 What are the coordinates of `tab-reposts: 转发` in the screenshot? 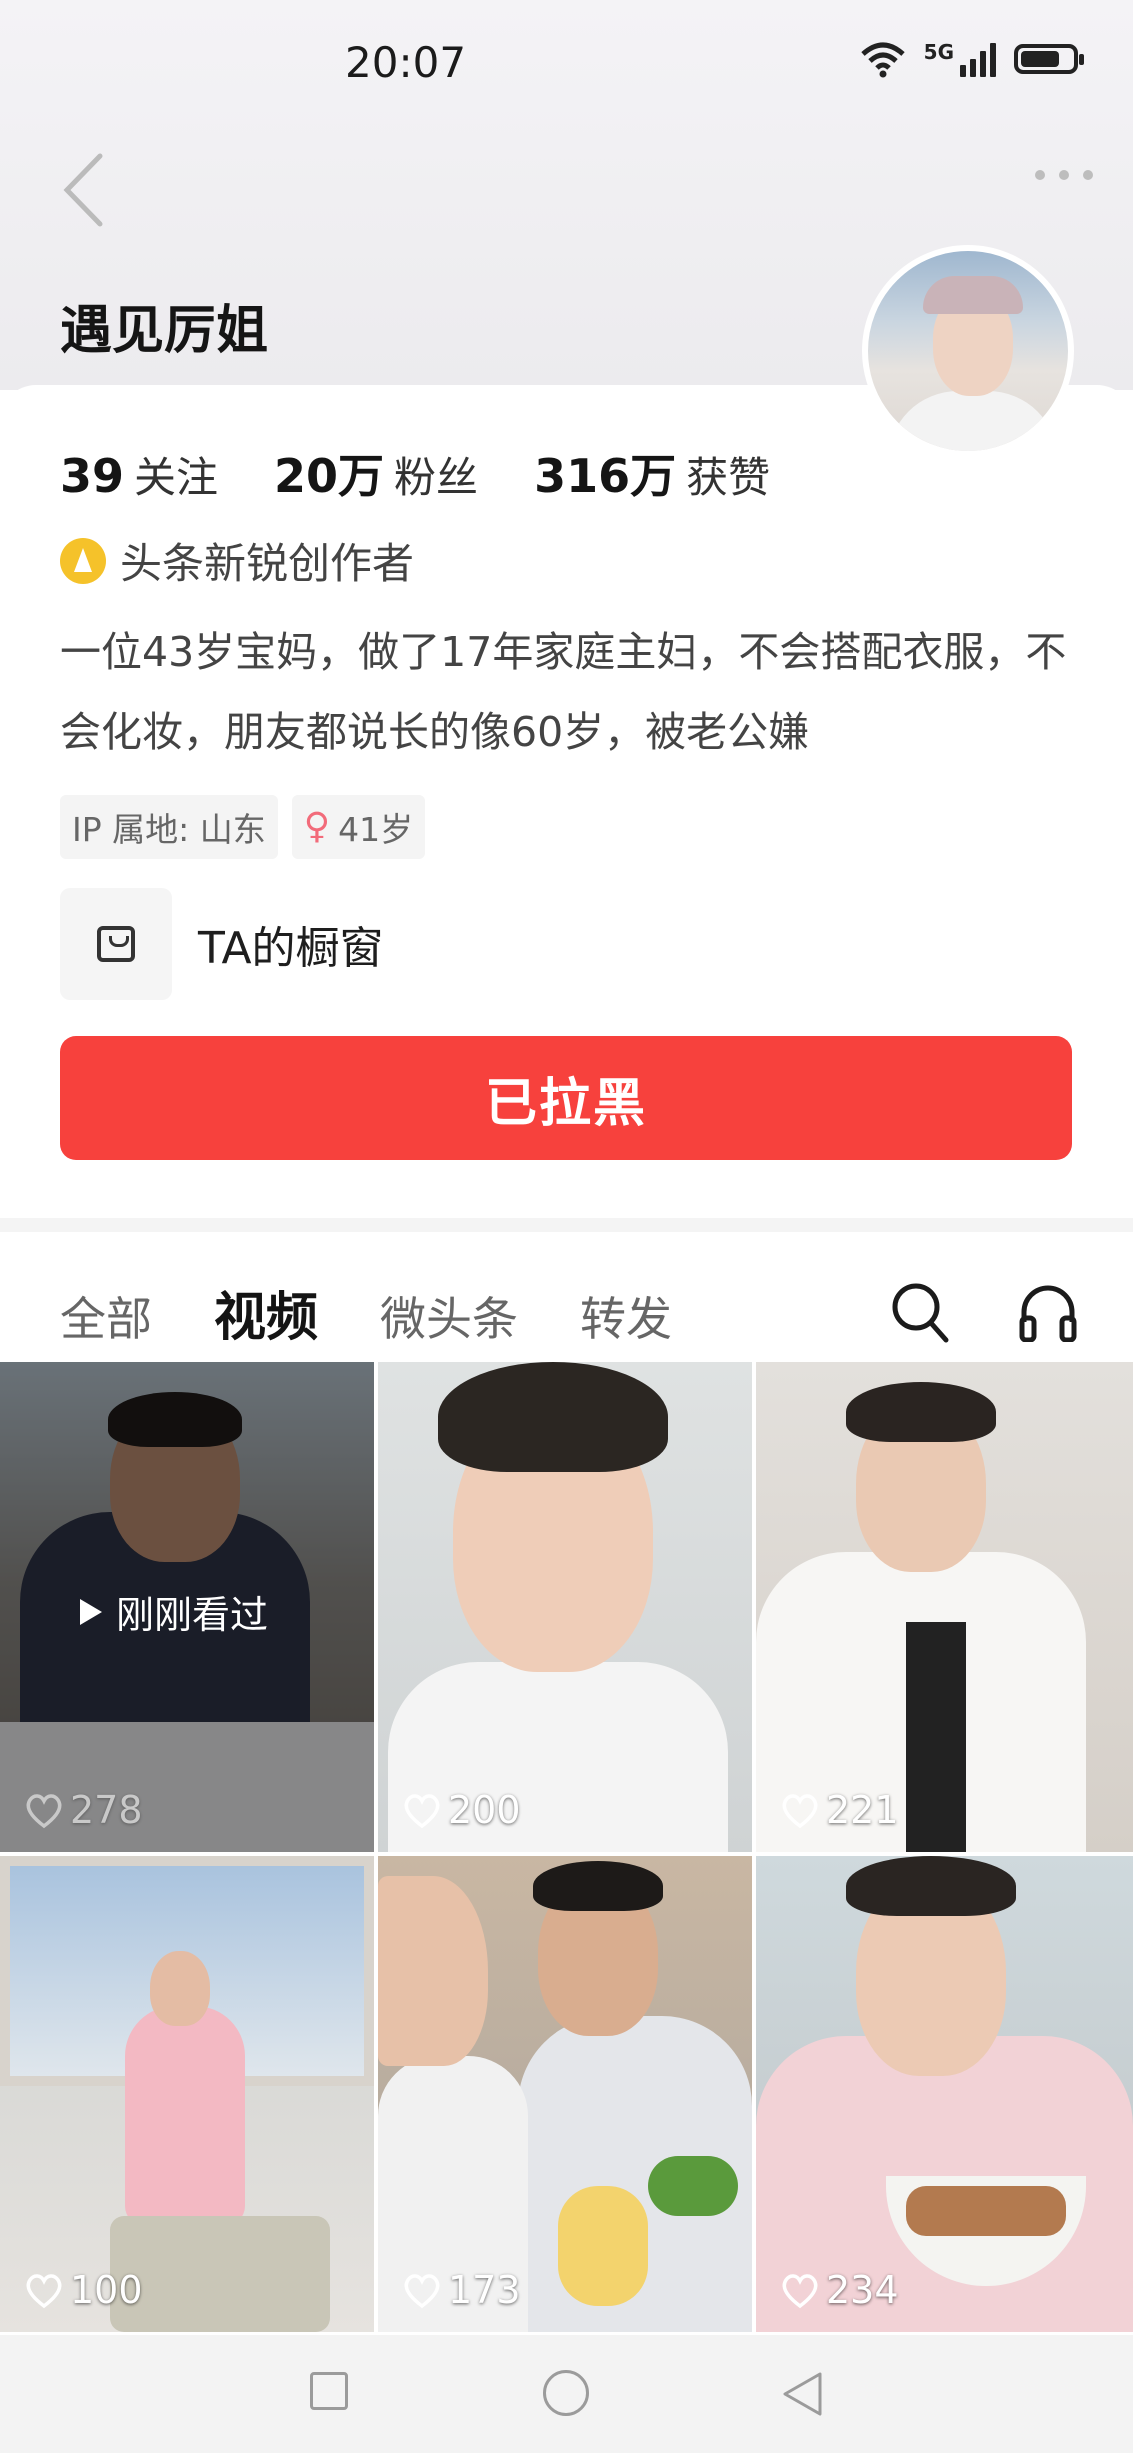 It's located at (626, 1316).